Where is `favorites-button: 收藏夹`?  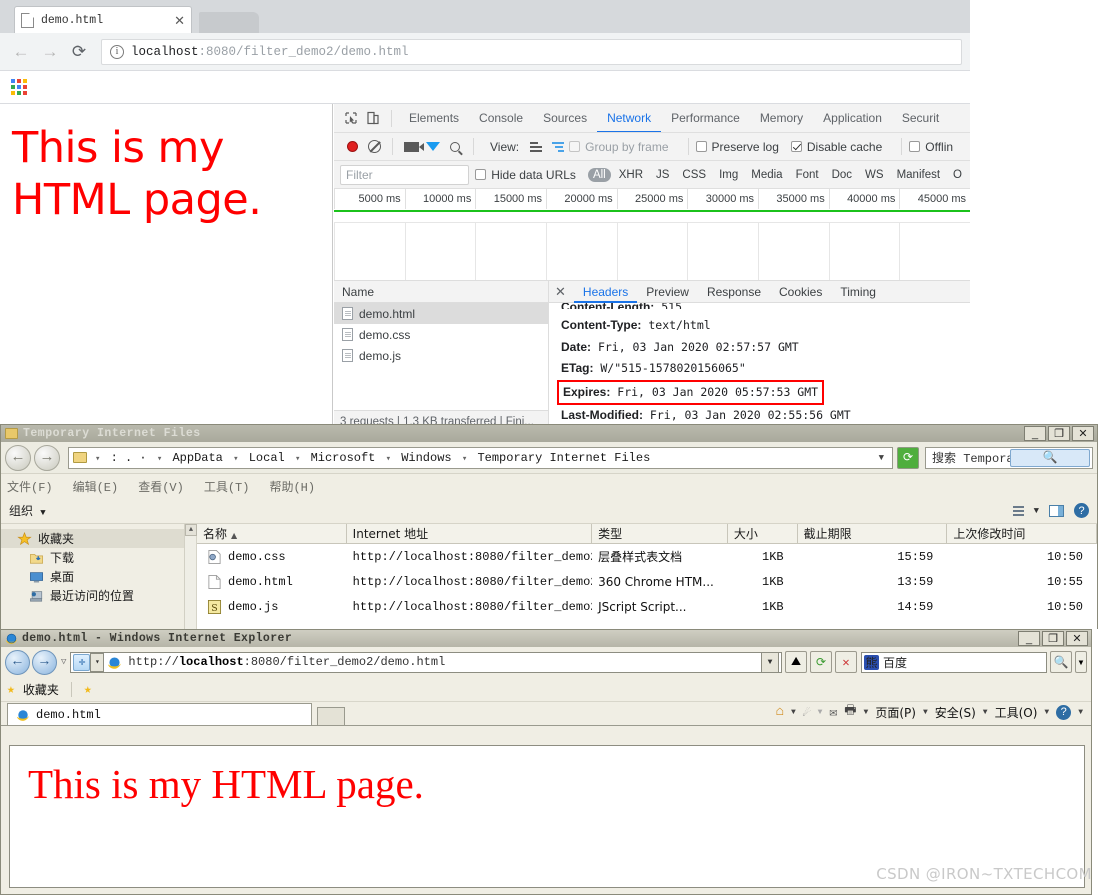 favorites-button: 收藏夹 is located at coordinates (41, 689).